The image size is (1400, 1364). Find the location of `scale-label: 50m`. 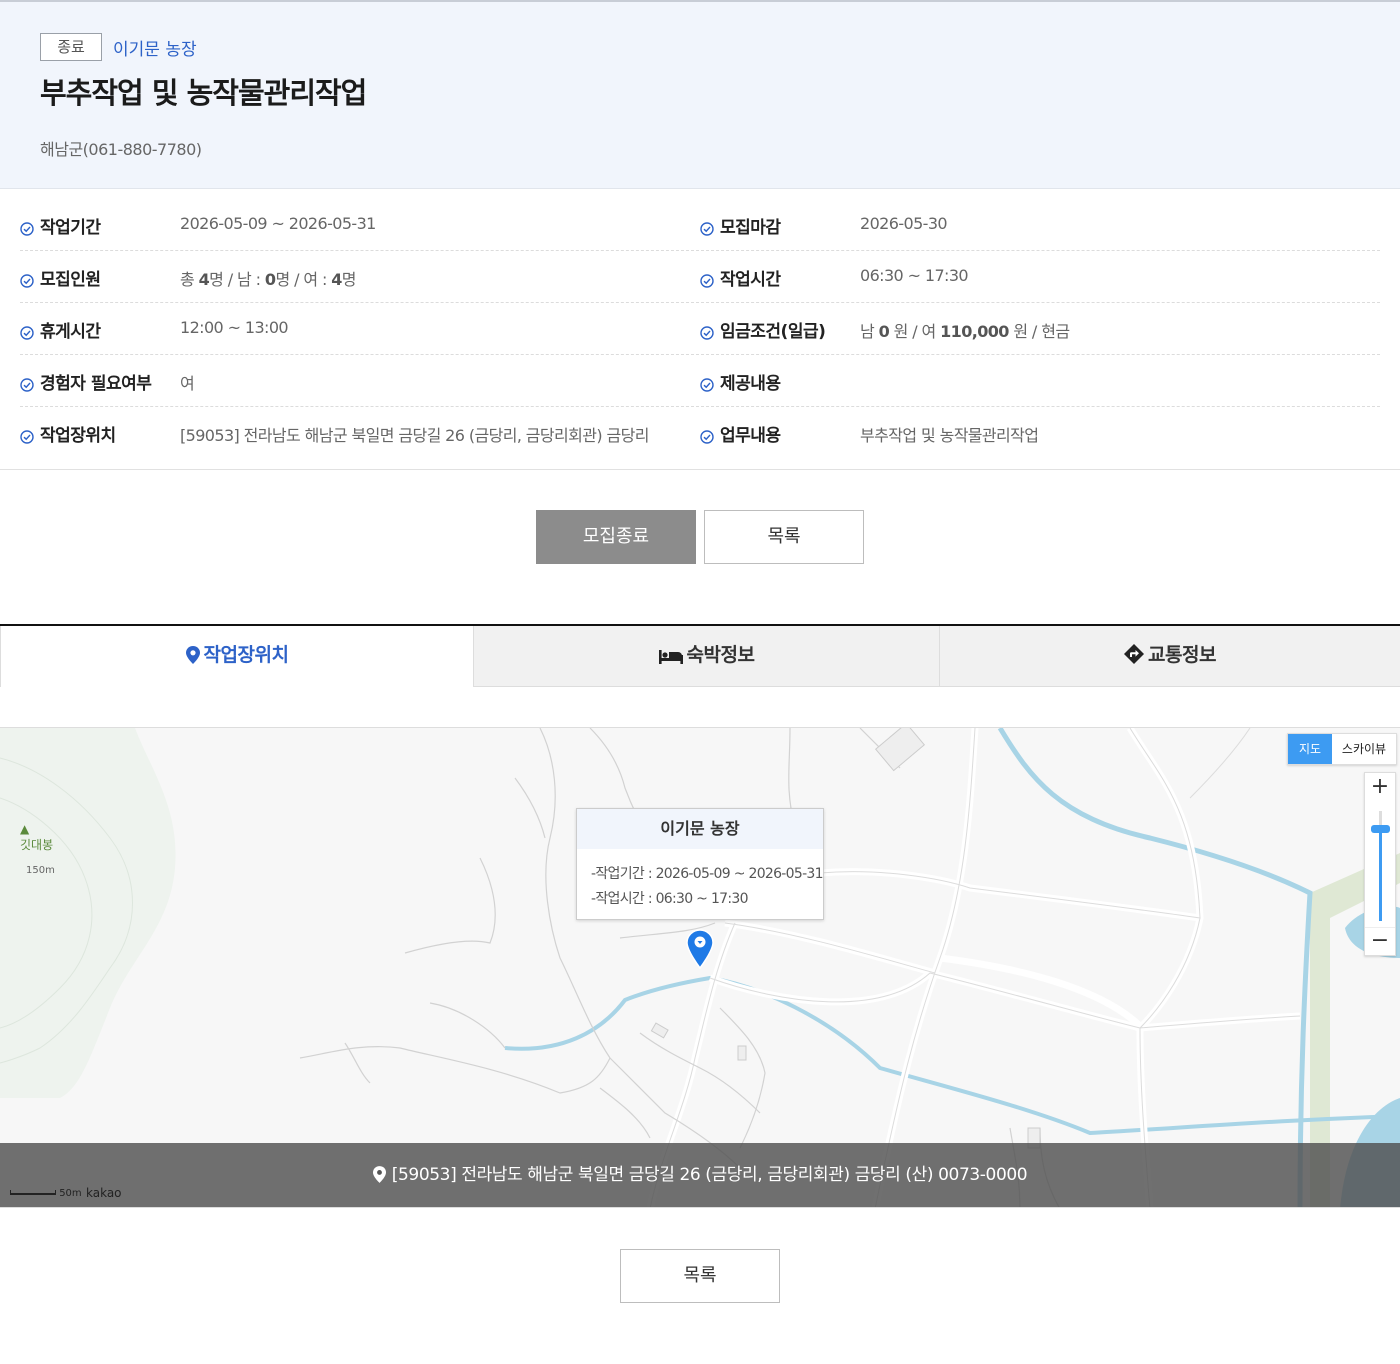

scale-label: 50m is located at coordinates (70, 1193).